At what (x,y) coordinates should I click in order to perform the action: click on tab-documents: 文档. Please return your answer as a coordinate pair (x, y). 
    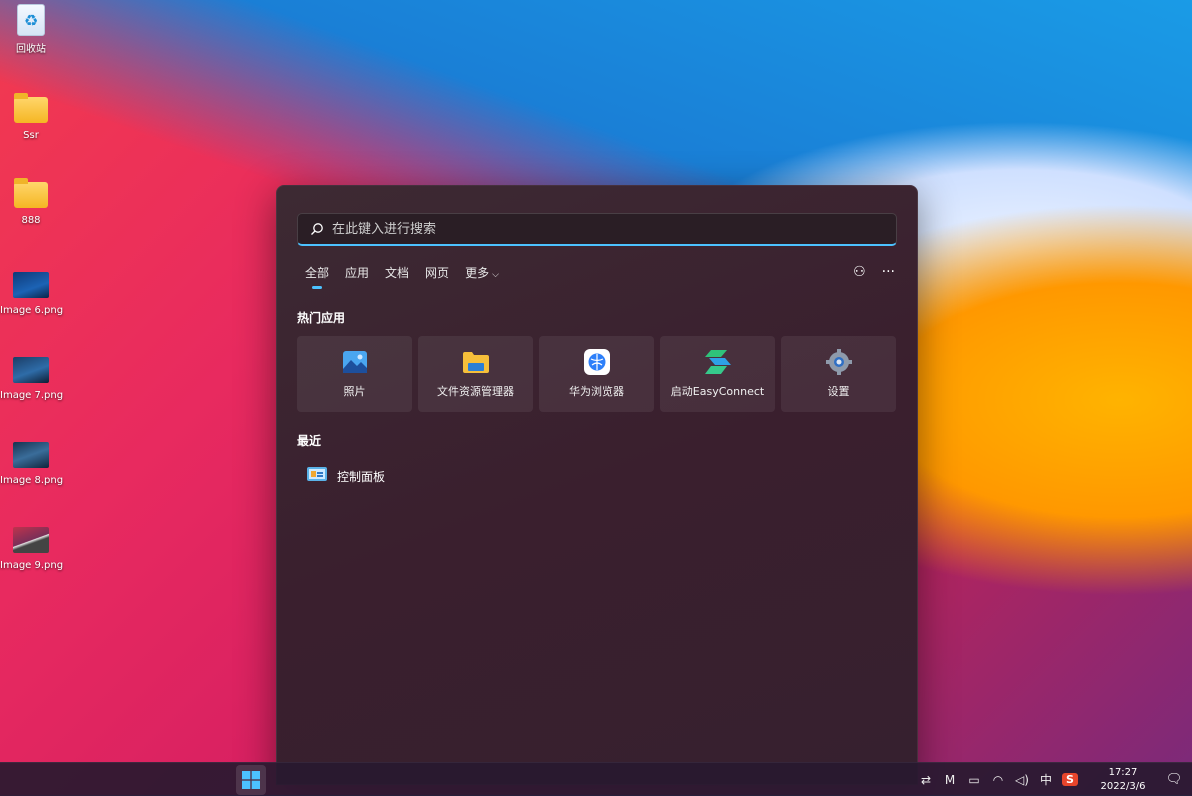
    Looking at the image, I should click on (397, 275).